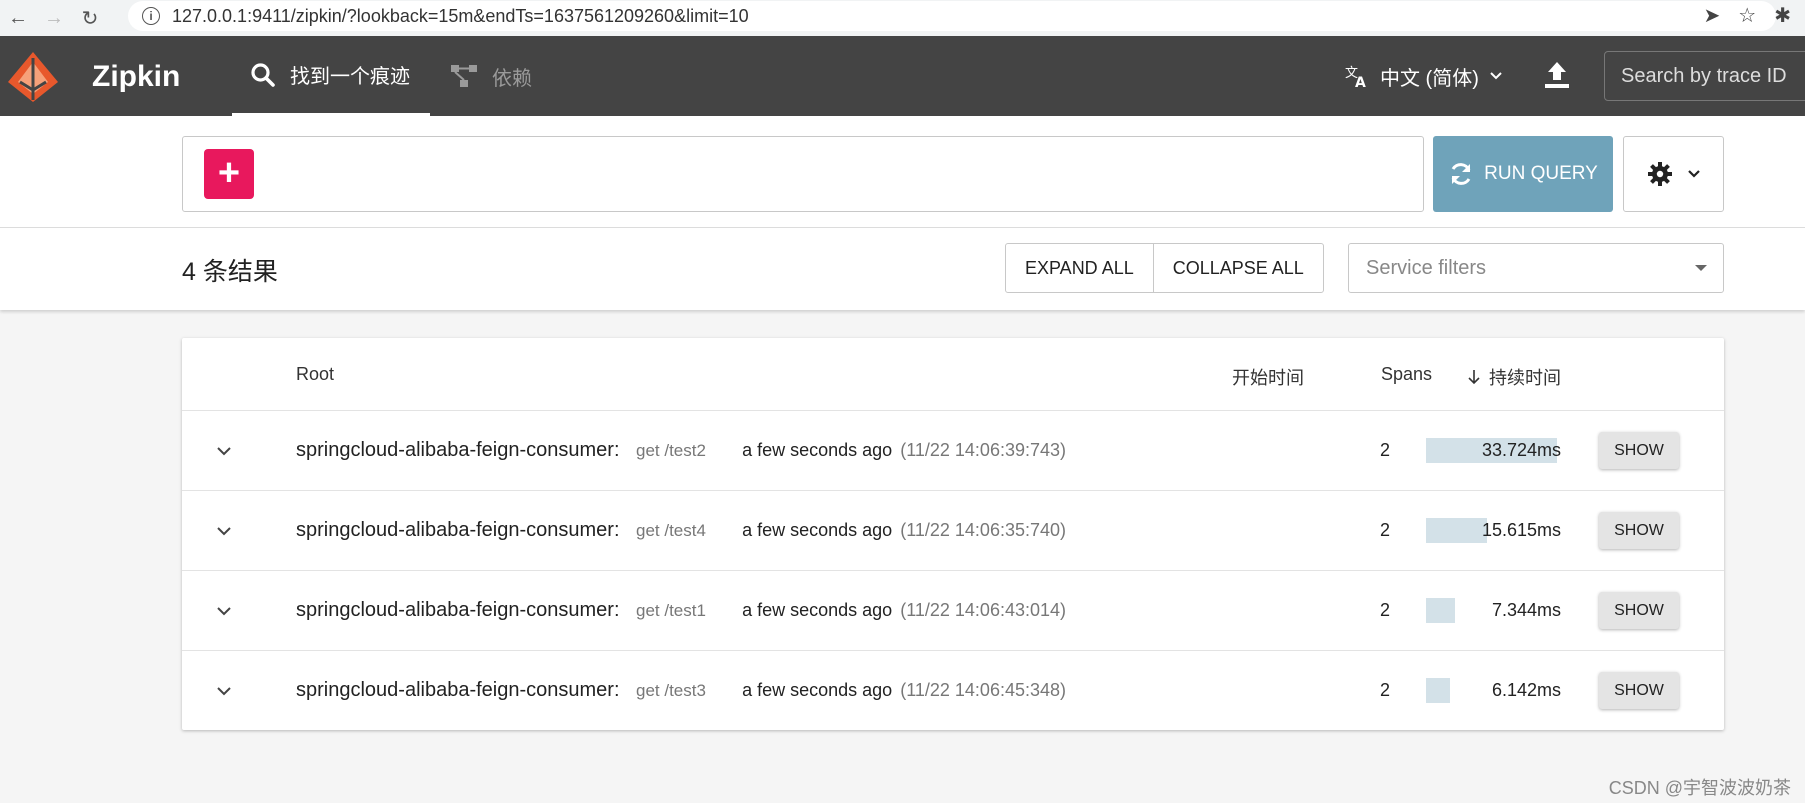  I want to click on upload-icon, so click(1557, 75).